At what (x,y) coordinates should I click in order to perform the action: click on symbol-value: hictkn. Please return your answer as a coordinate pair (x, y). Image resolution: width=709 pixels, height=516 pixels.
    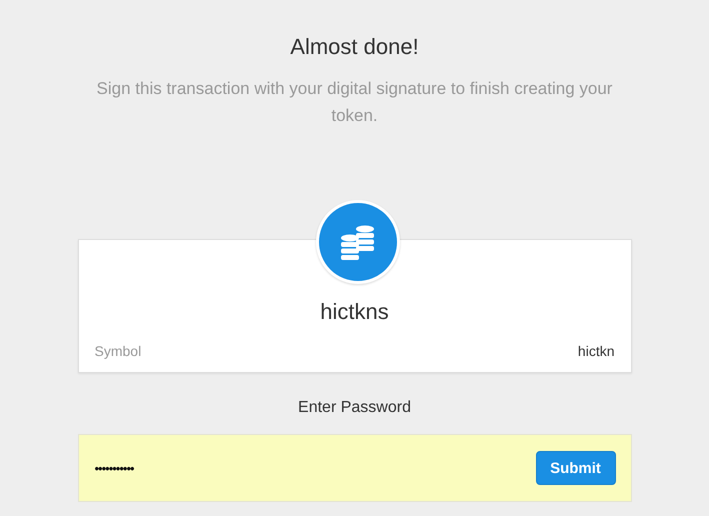
    Looking at the image, I should click on (596, 351).